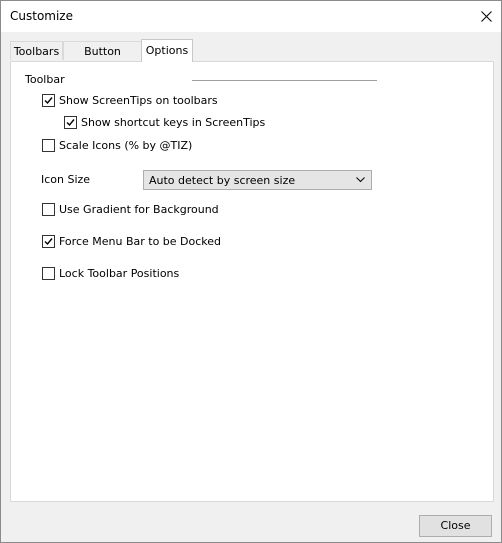  I want to click on scale-icons-checkbox: Scale Icons (% by @TIZ), so click(117, 145).